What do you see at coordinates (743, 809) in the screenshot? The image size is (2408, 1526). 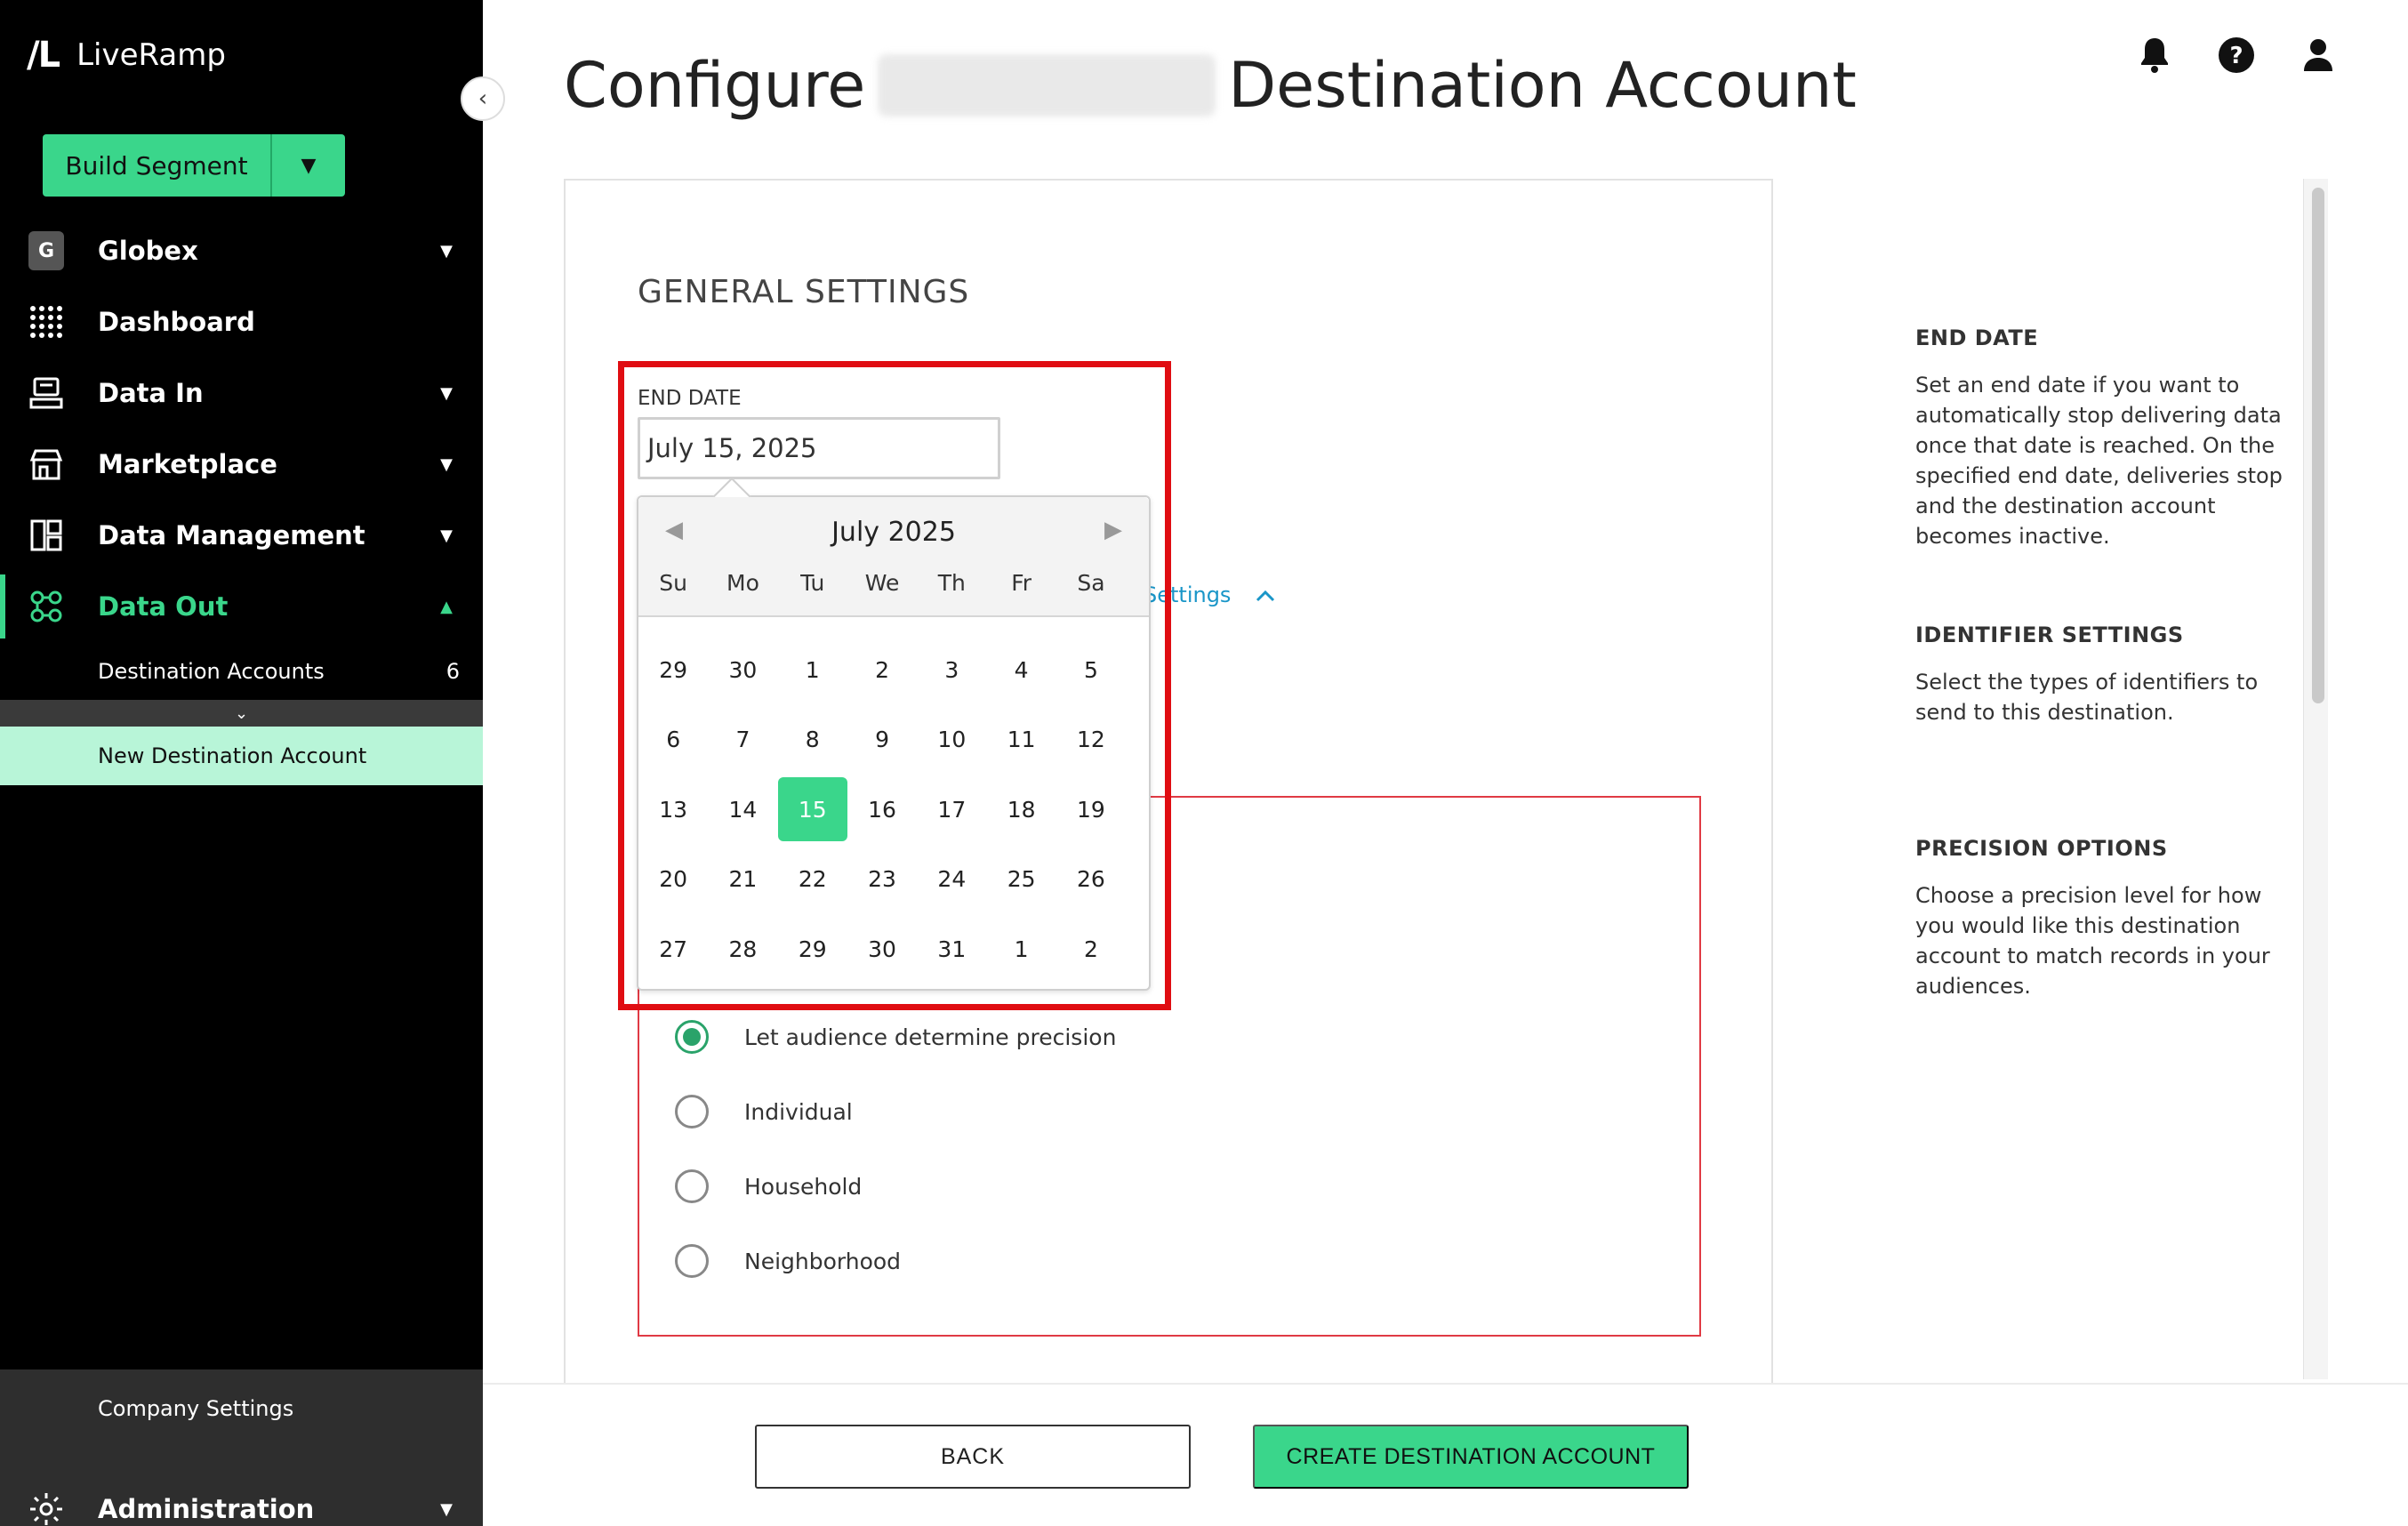 I see `calendar-day: 14` at bounding box center [743, 809].